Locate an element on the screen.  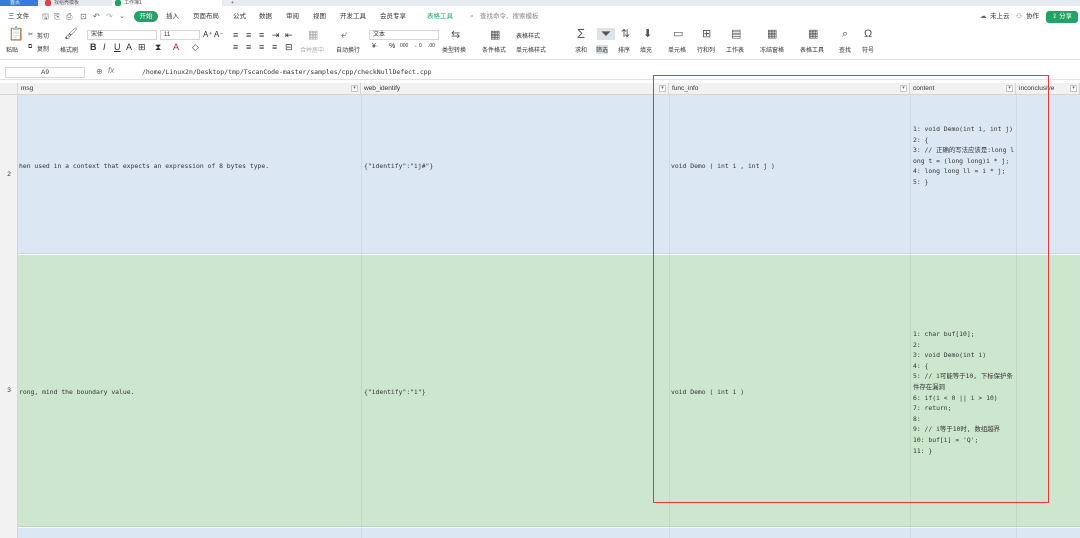
justify-icon: ≡ is located at coordinates (274, 47).